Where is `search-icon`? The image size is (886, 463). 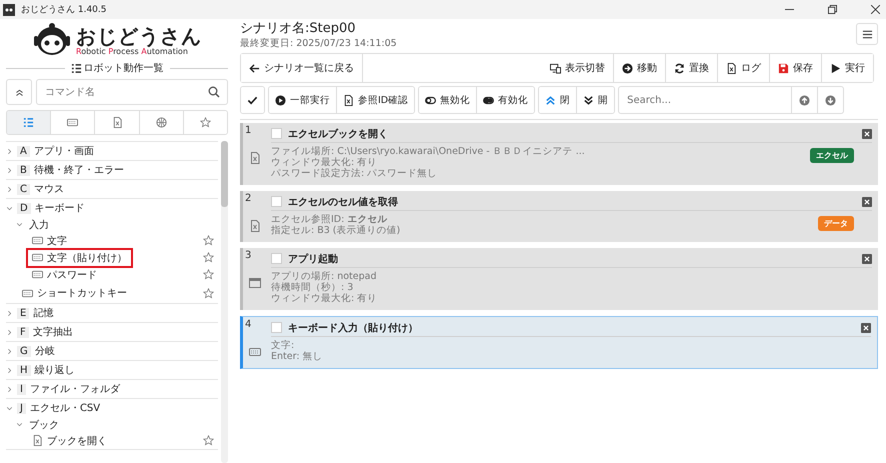 search-icon is located at coordinates (214, 92).